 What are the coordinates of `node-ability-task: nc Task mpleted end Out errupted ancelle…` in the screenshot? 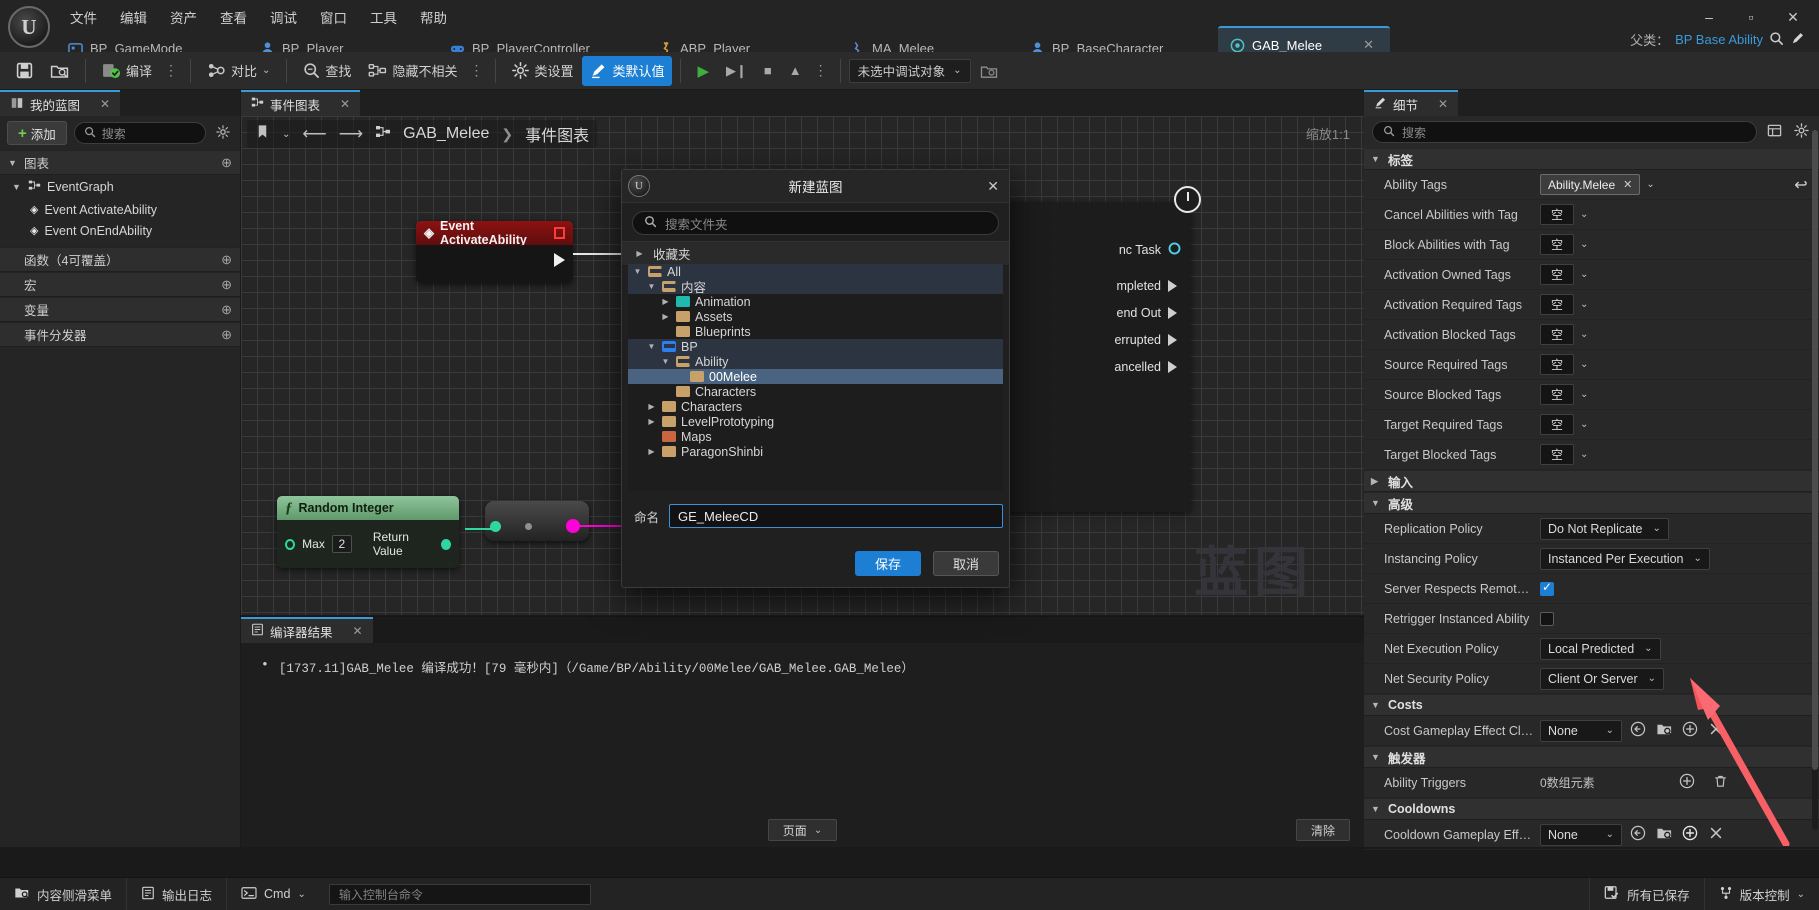 It's located at (1086, 357).